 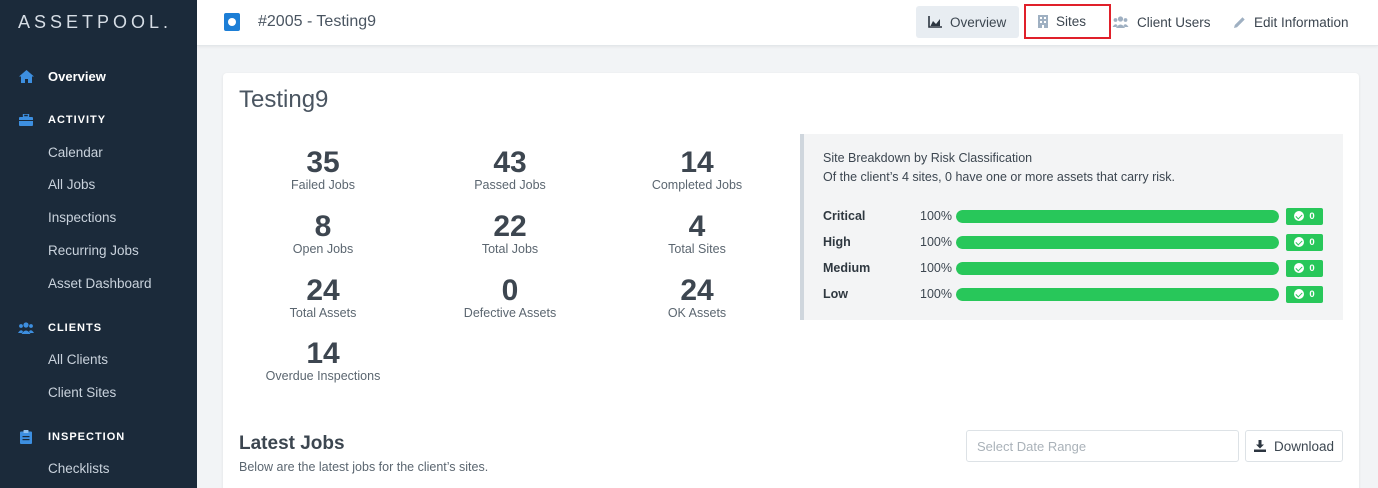 What do you see at coordinates (510, 226) in the screenshot?
I see `stat-value: 22` at bounding box center [510, 226].